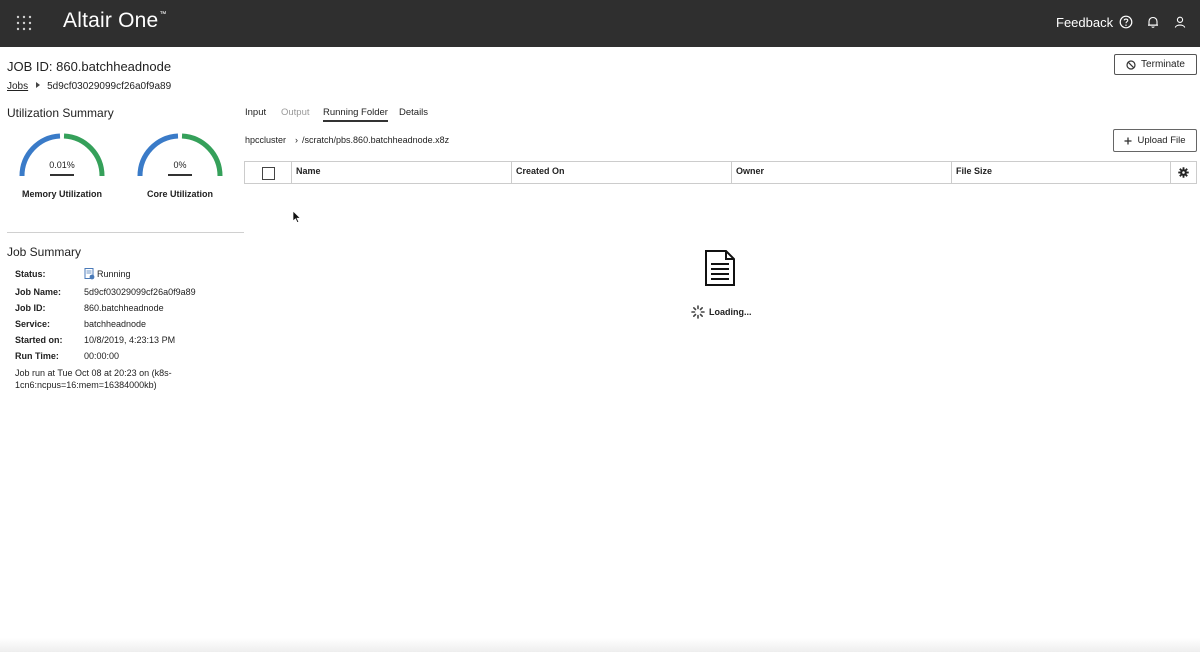  I want to click on status-label: Status:, so click(30, 274).